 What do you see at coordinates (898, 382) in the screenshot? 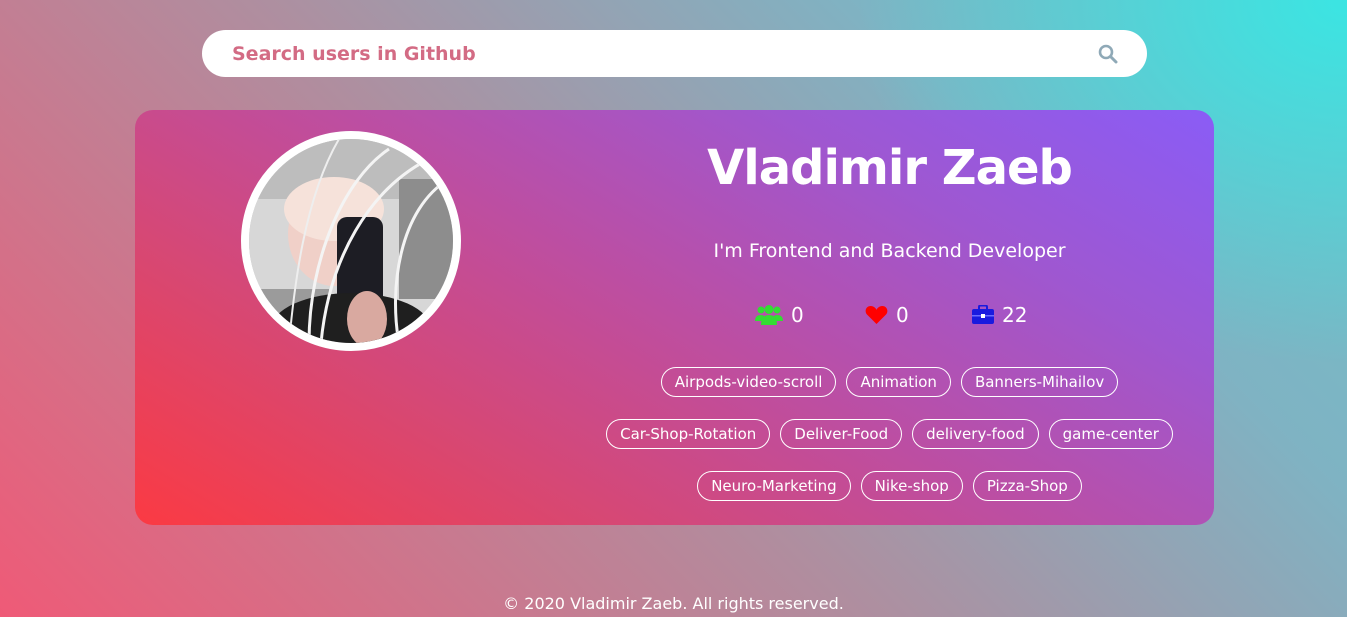
I see `repo-tag: Animation` at bounding box center [898, 382].